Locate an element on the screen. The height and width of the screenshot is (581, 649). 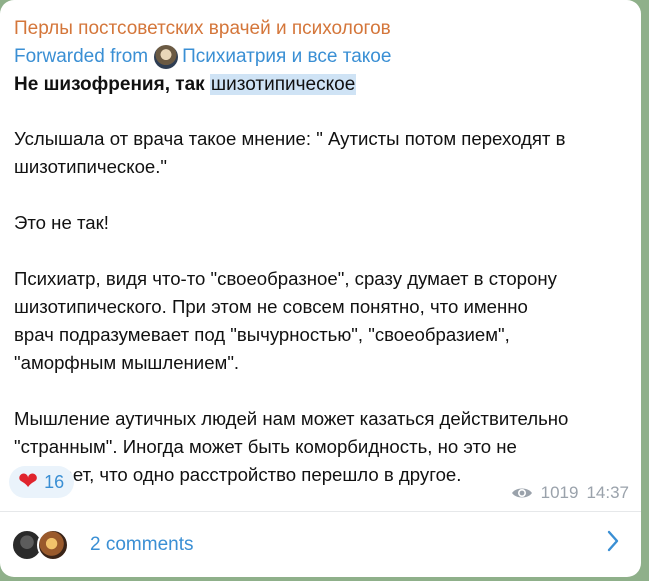
avatar is located at coordinates (53, 544).